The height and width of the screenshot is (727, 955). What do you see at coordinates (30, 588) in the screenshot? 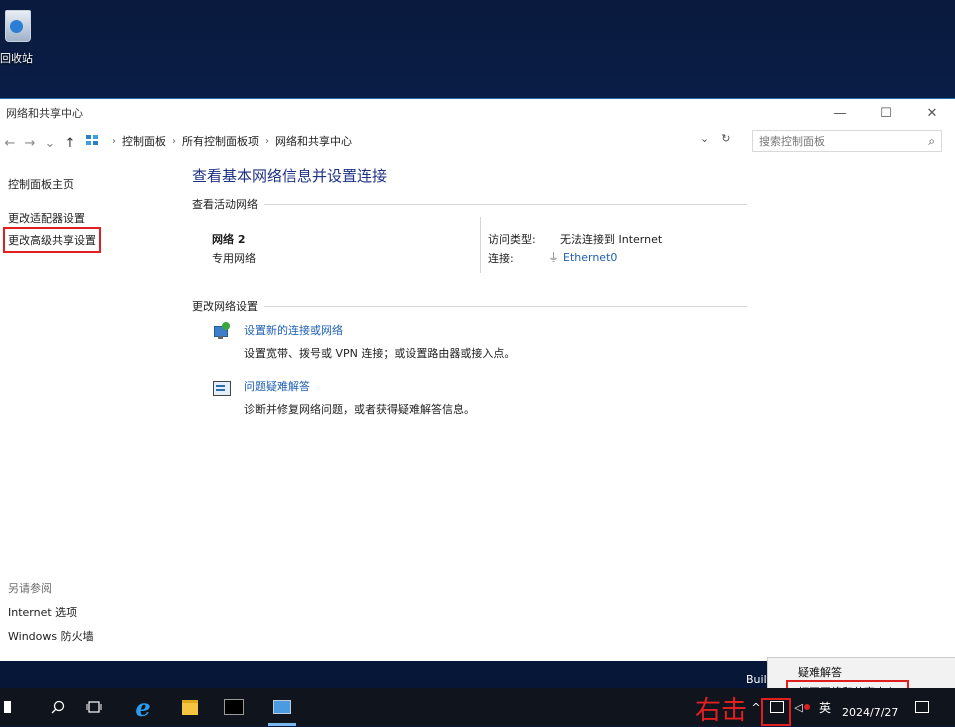
I see `see-also-title: 另请参阅` at bounding box center [30, 588].